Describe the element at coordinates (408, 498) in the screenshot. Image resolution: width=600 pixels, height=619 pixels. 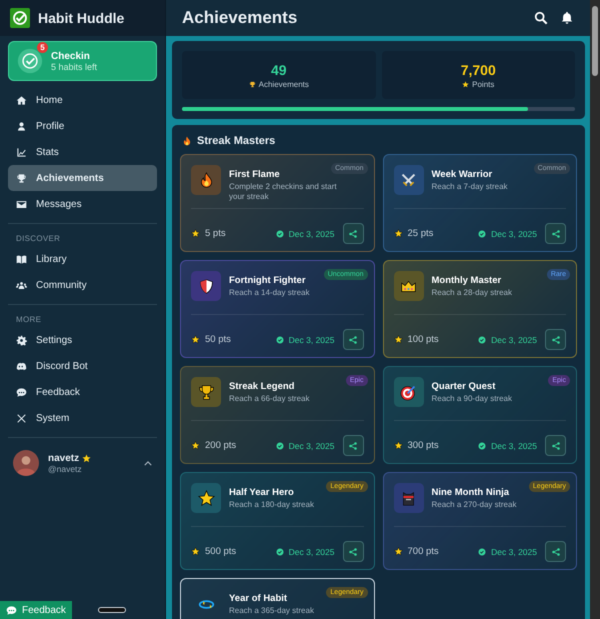
I see `ninja-icon` at that location.